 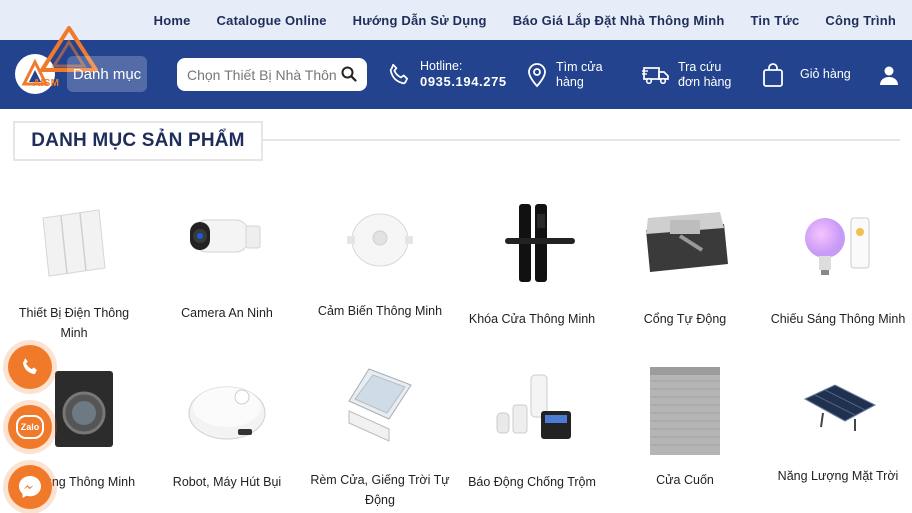 What do you see at coordinates (655, 75) in the screenshot?
I see `delivery-truck-icon` at bounding box center [655, 75].